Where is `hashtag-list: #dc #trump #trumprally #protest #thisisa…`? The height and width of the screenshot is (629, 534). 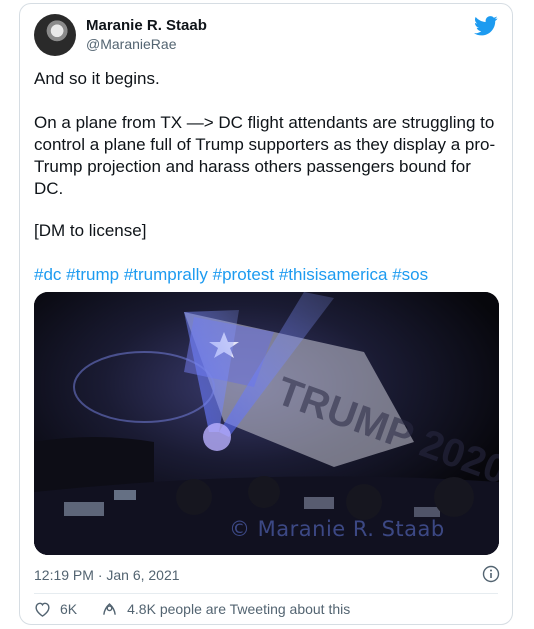
hashtag-list: #dc #trump #trumprally #protest #thisisa… is located at coordinates (231, 275).